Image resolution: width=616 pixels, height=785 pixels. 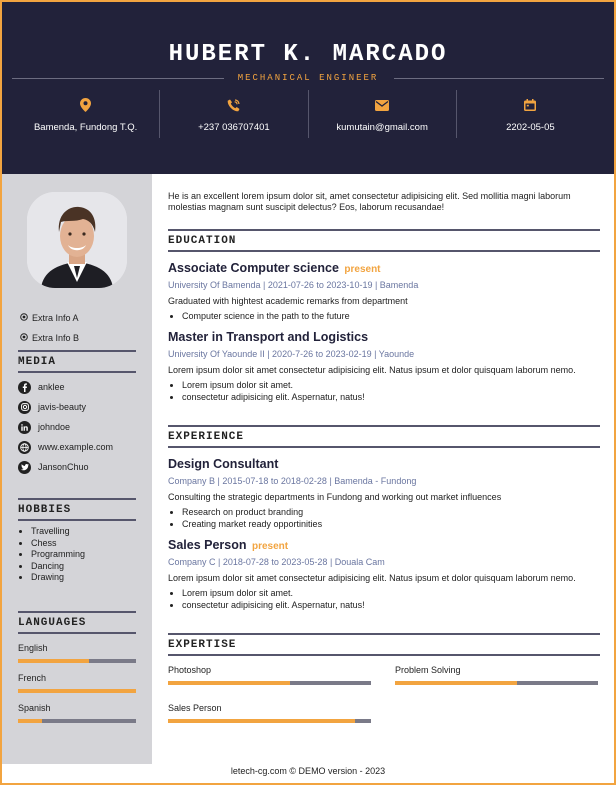 What do you see at coordinates (223, 464) in the screenshot?
I see `entry-title-text: Design Consultant` at bounding box center [223, 464].